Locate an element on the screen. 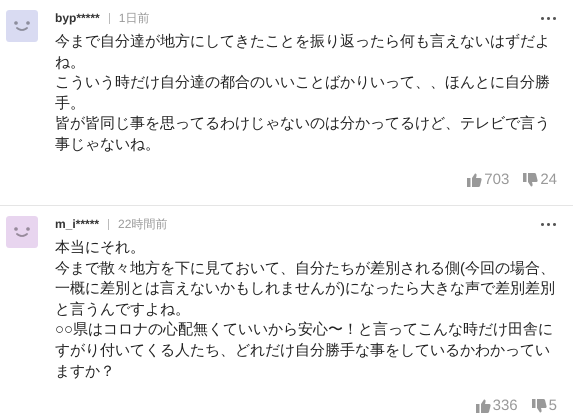 The height and width of the screenshot is (420, 573). dislike-button: 5 is located at coordinates (544, 406).